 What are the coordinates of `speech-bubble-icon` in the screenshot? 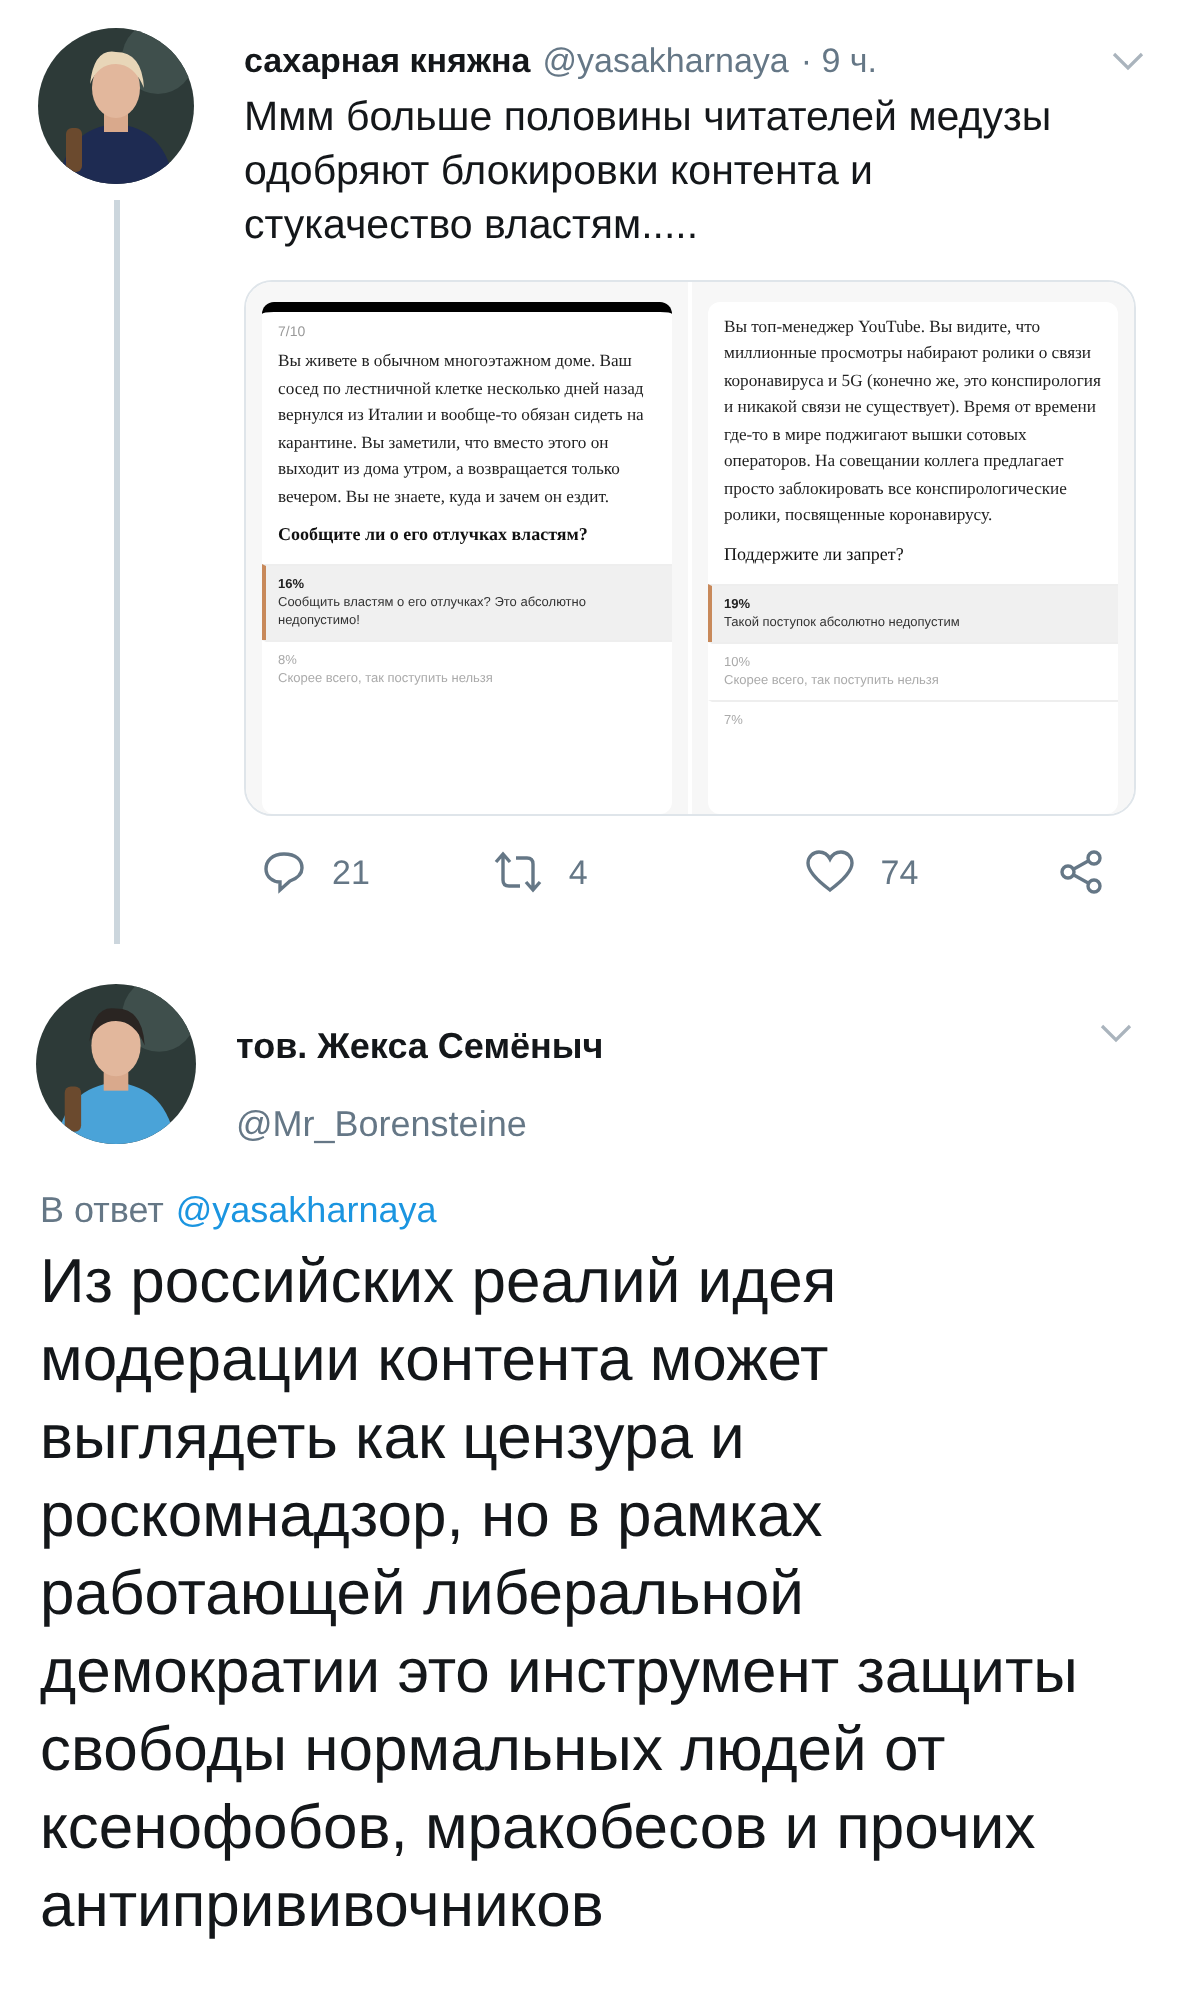 It's located at (284, 872).